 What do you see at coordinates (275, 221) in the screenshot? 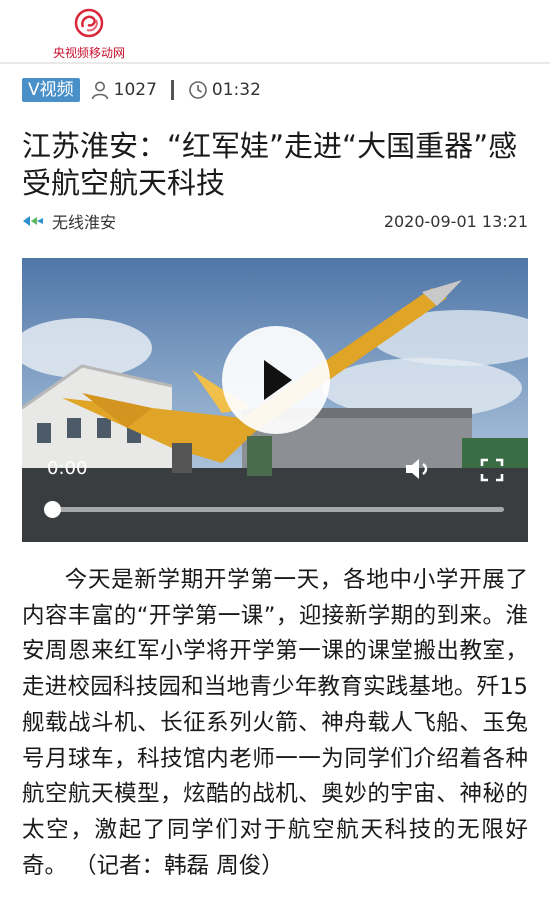
I see `article-source-row: 无线淮安 2020-09-01 13:21` at bounding box center [275, 221].